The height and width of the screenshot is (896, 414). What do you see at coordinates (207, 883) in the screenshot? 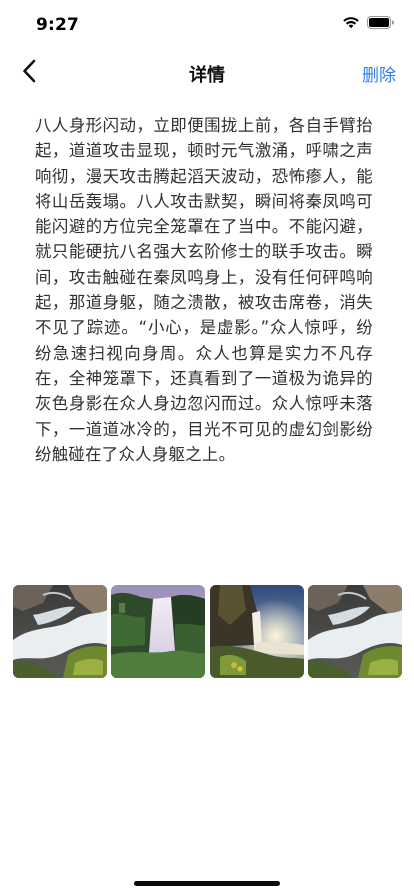
I see `home-indicator` at bounding box center [207, 883].